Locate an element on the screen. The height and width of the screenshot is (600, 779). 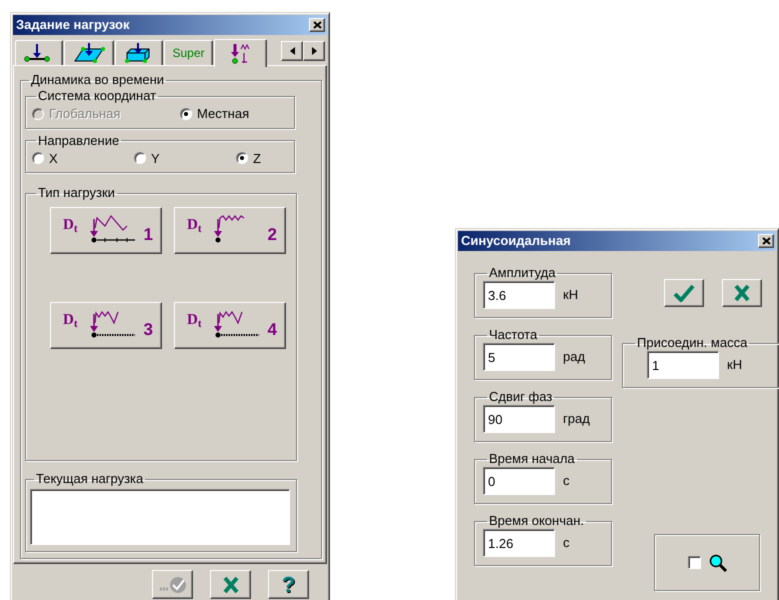
text-area is located at coordinates (160, 517).